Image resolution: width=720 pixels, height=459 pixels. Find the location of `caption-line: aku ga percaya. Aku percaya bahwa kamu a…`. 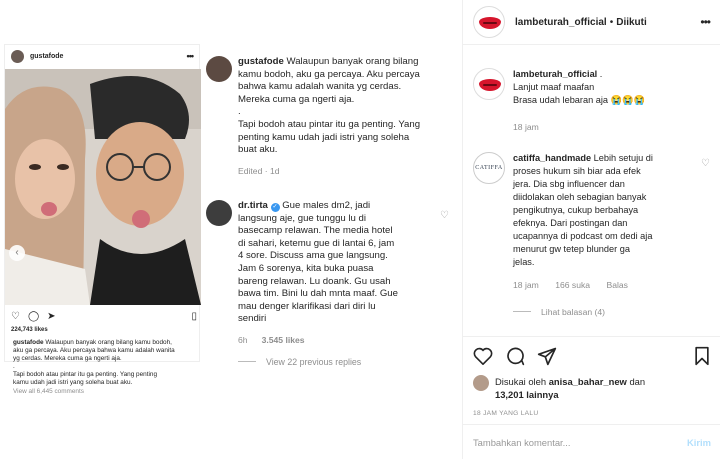

caption-line: aku ga percaya. Aku percaya bahwa kamu a… is located at coordinates (94, 350).